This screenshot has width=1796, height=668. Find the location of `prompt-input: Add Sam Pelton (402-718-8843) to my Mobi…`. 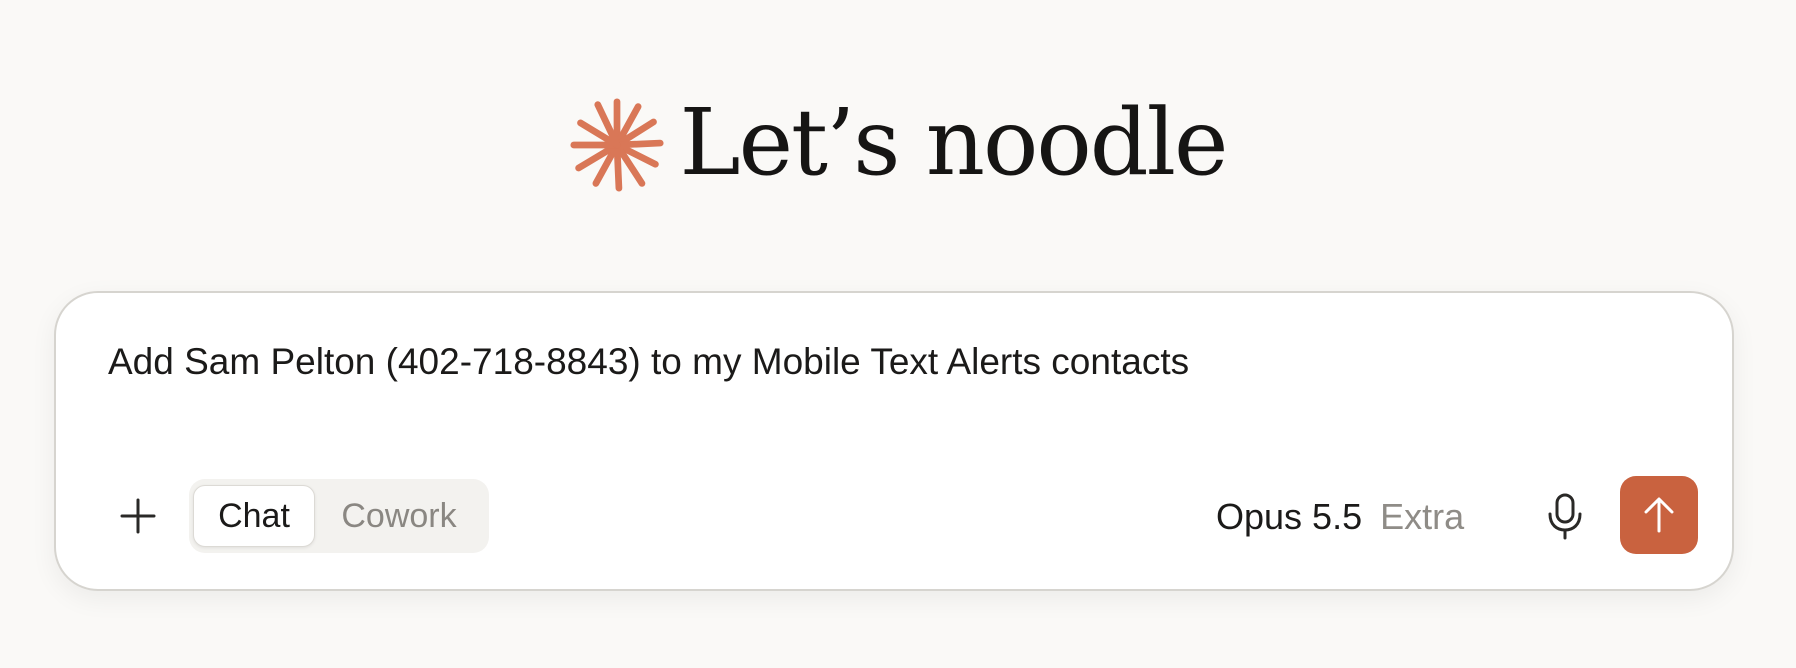

prompt-input: Add Sam Pelton (402-718-8843) to my Mobi… is located at coordinates (888, 362).